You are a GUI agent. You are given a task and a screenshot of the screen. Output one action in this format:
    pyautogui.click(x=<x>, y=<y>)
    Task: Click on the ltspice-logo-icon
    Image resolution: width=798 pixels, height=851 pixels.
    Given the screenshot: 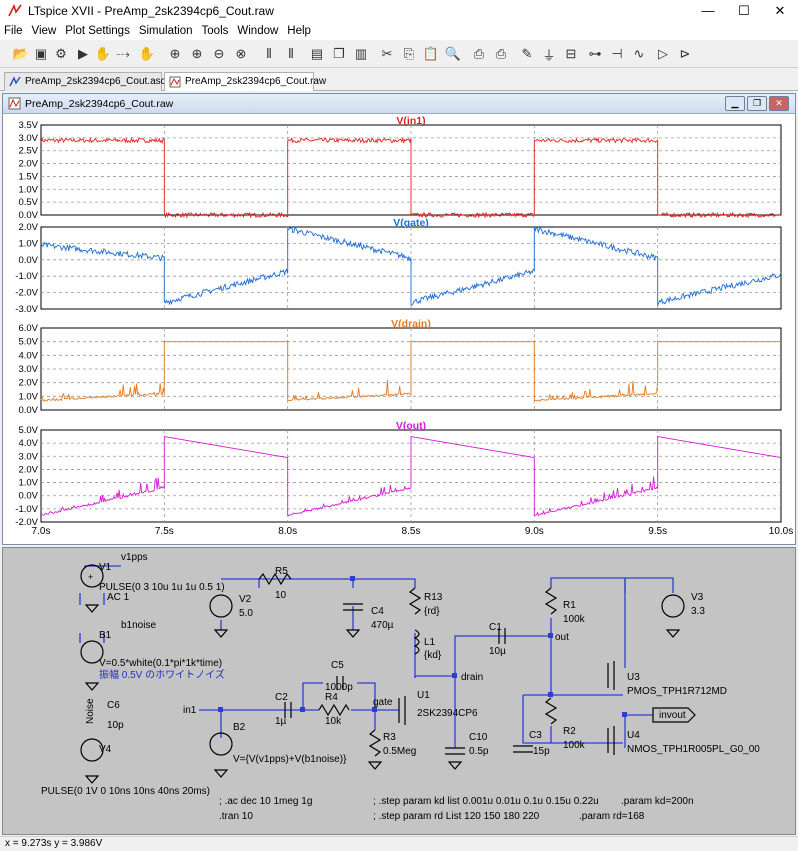 What is the action you would take?
    pyautogui.click(x=15, y=10)
    